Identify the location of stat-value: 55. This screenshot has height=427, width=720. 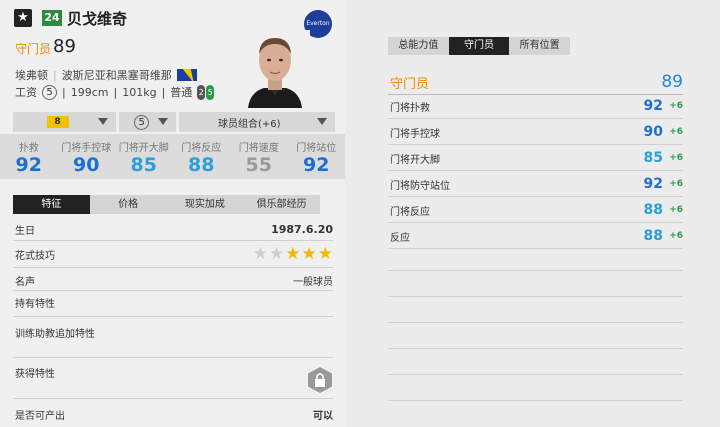
(258, 165).